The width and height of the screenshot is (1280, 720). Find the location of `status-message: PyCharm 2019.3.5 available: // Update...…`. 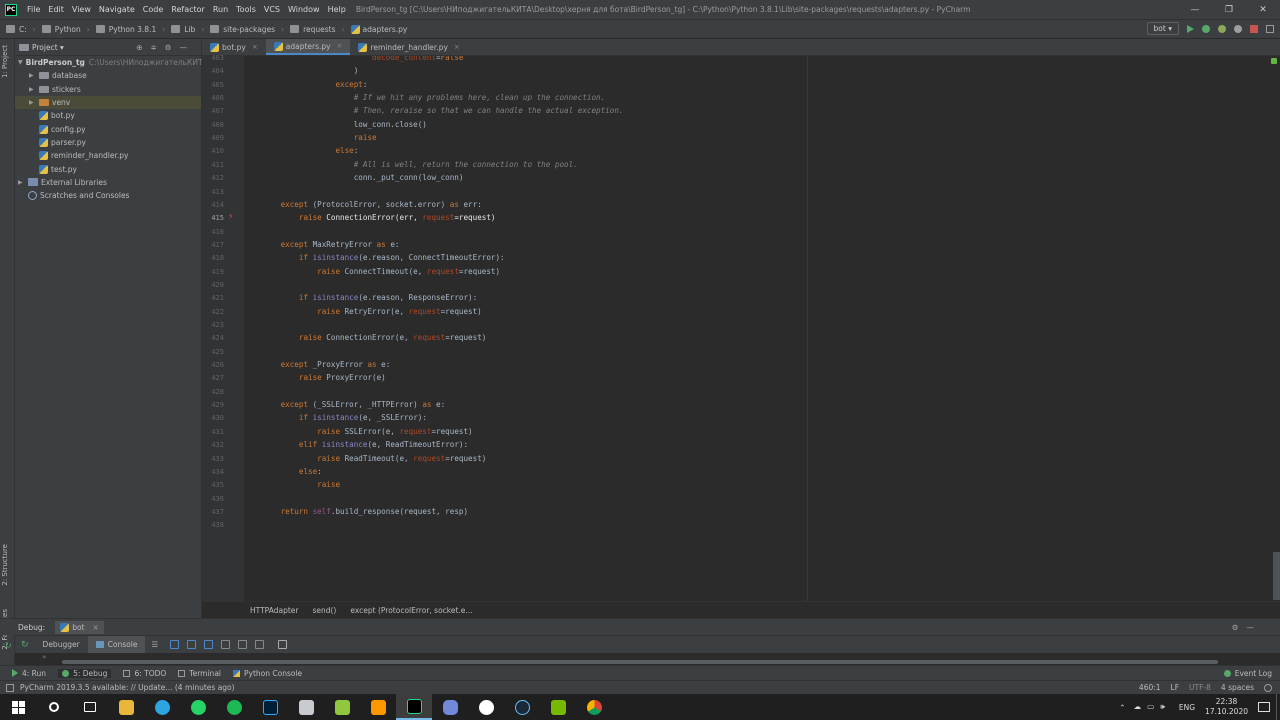

status-message: PyCharm 2019.3.5 available: // Update...… is located at coordinates (127, 687).